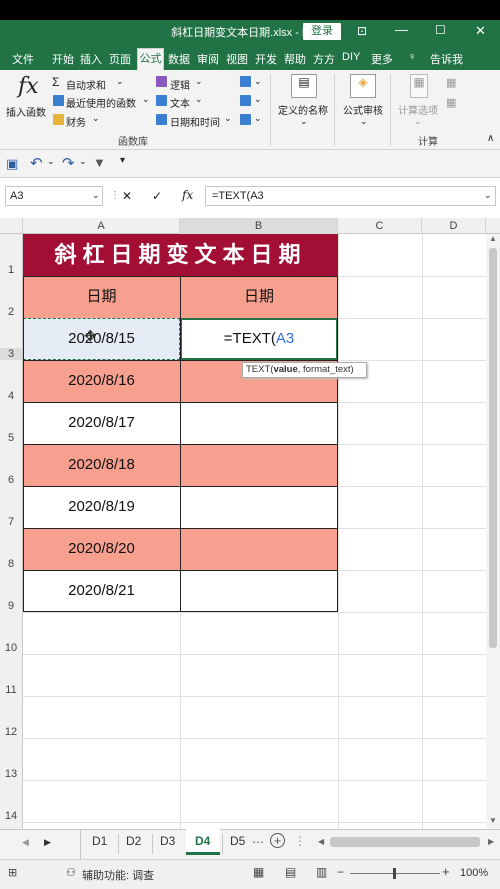 This screenshot has width=500, height=889. Describe the element at coordinates (25, 842) in the screenshot. I see `prev-sheet-icon: ◀` at that location.